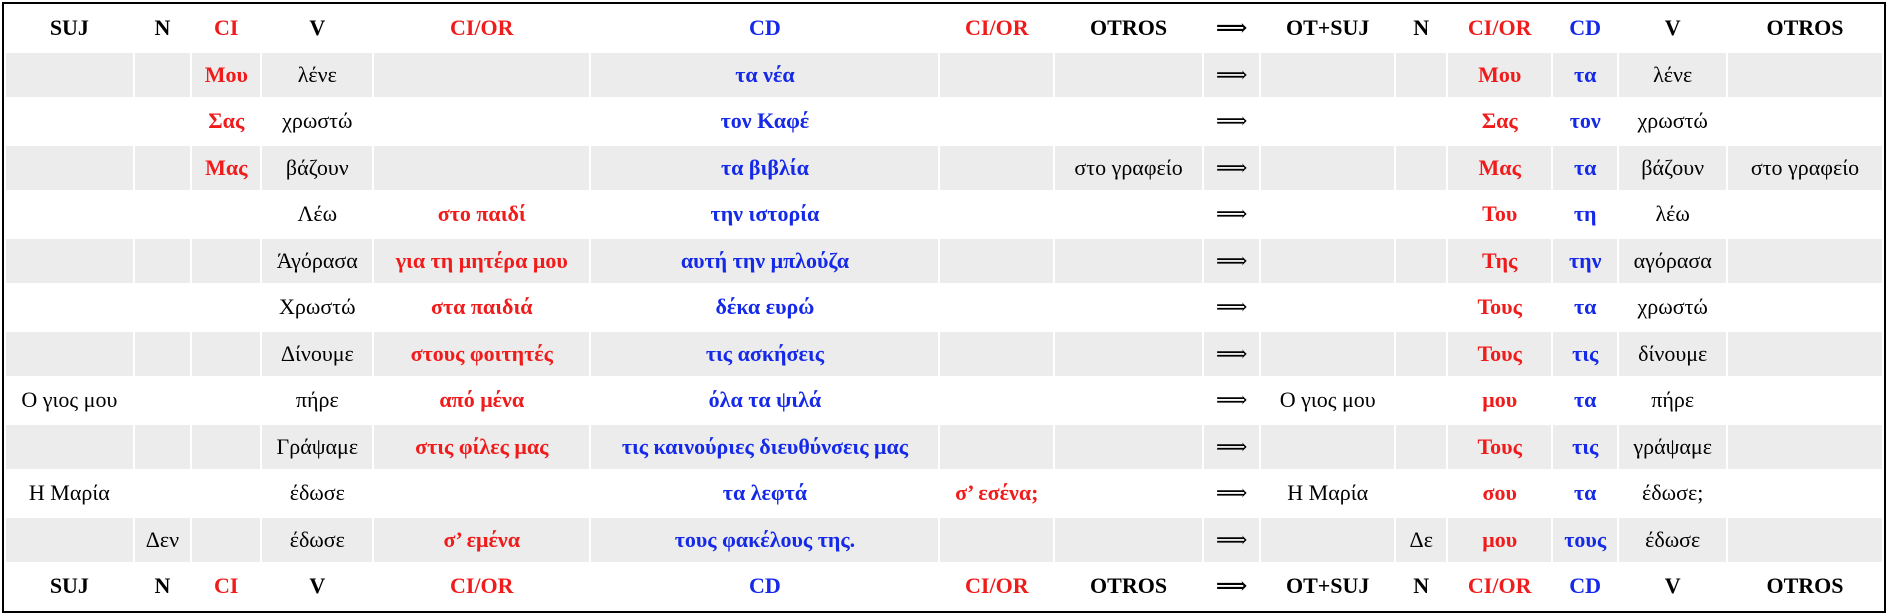  What do you see at coordinates (1500, 214) in the screenshot?
I see `cell-ci-or-3: Του` at bounding box center [1500, 214].